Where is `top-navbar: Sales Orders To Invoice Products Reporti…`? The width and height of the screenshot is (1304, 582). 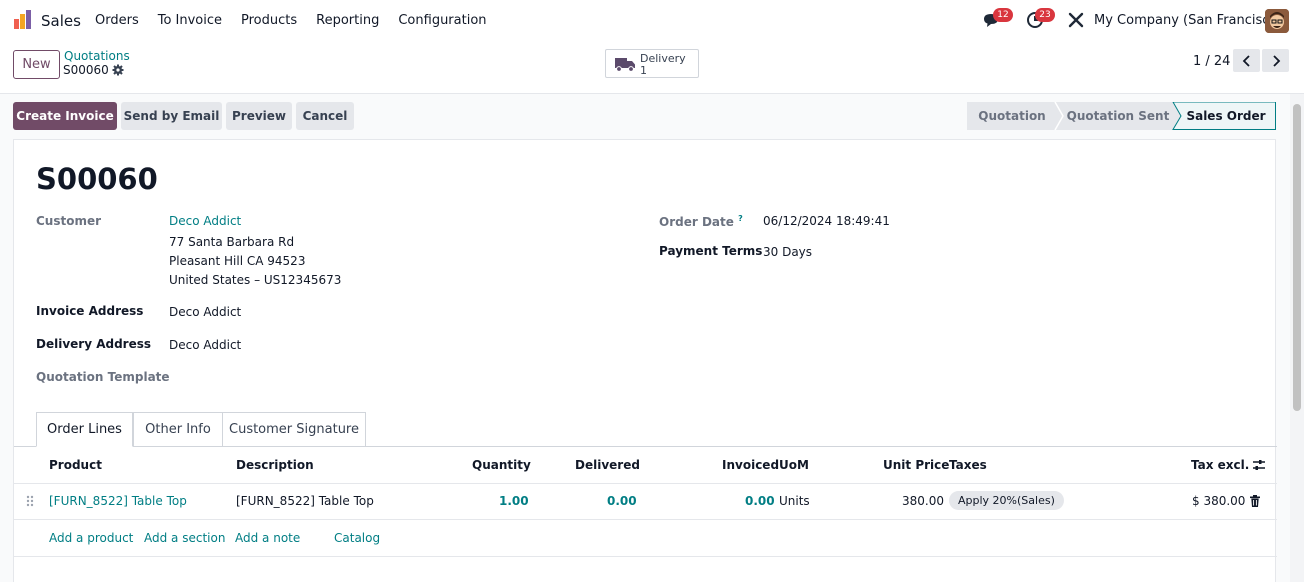 top-navbar: Sales Orders To Invoice Products Reporti… is located at coordinates (652, 20).